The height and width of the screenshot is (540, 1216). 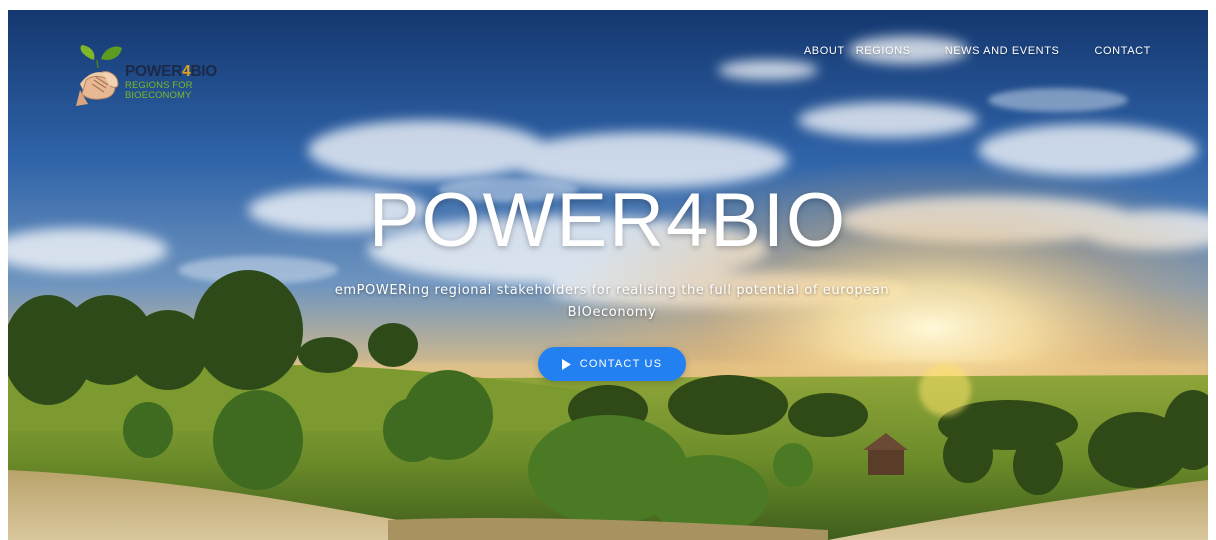 I want to click on brand-tagline-line2: BIOECONOMY, so click(x=158, y=95).